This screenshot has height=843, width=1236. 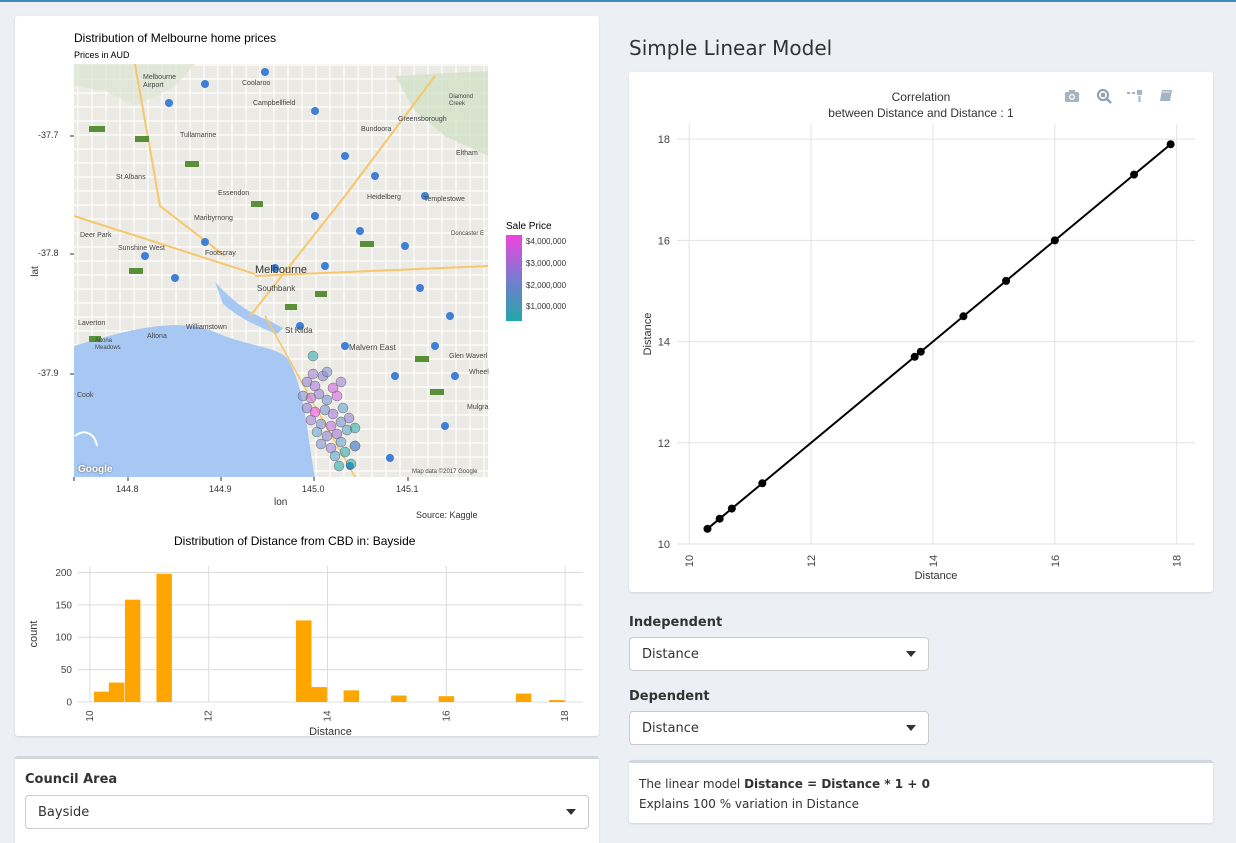 I want to click on place-label: Templestowe, so click(x=444, y=199).